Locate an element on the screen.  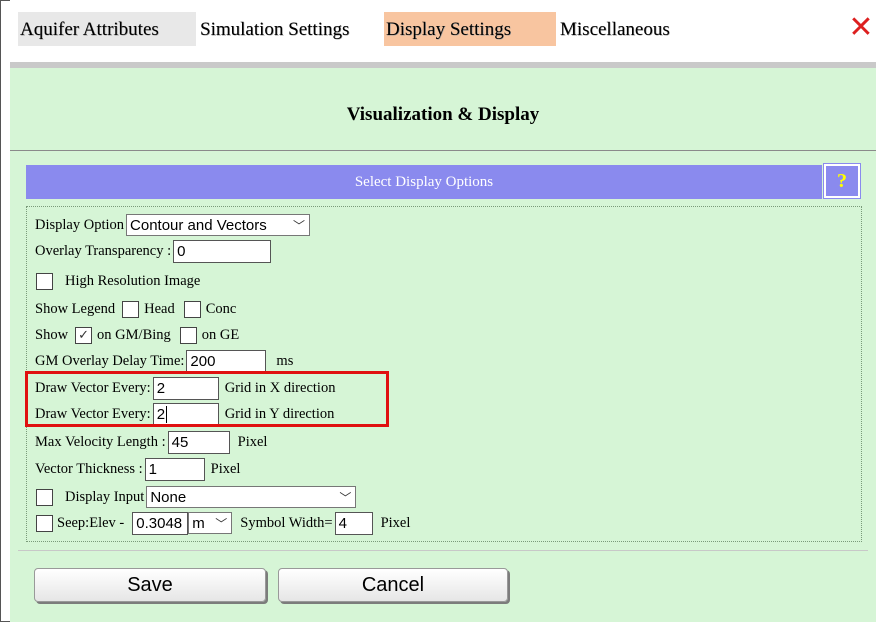
display-option-row: Display Option Contour and Vectors ﹀ is located at coordinates (173, 225).